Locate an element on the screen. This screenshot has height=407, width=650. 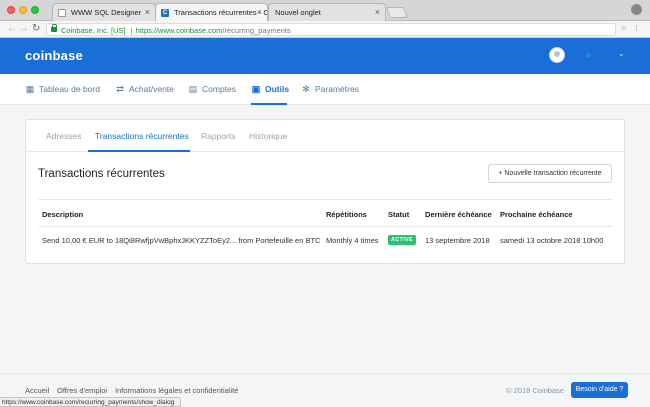
tab-title: Nouvel onglet is located at coordinates (298, 12).